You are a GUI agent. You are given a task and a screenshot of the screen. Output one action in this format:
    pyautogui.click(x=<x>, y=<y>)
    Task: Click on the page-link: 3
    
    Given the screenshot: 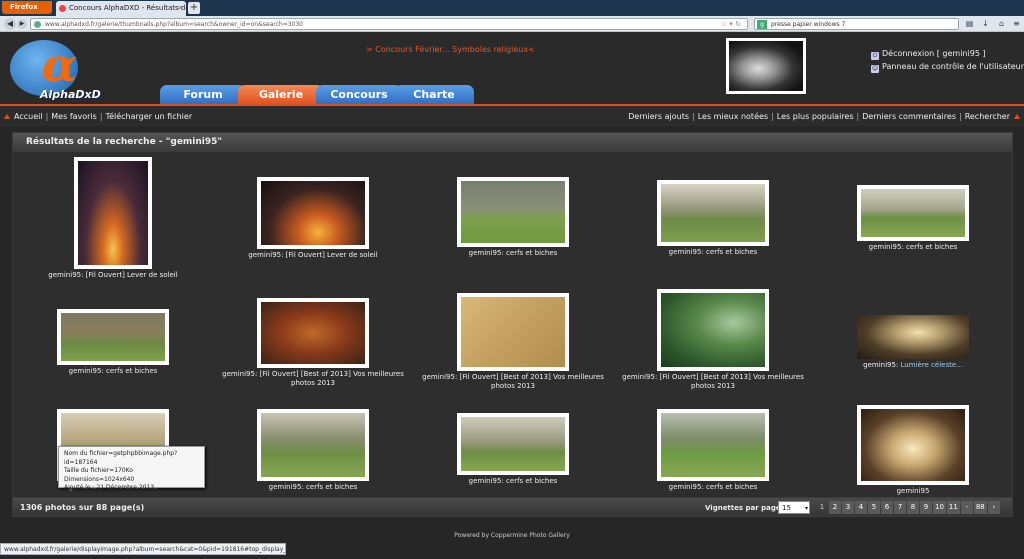 What is the action you would take?
    pyautogui.click(x=848, y=507)
    